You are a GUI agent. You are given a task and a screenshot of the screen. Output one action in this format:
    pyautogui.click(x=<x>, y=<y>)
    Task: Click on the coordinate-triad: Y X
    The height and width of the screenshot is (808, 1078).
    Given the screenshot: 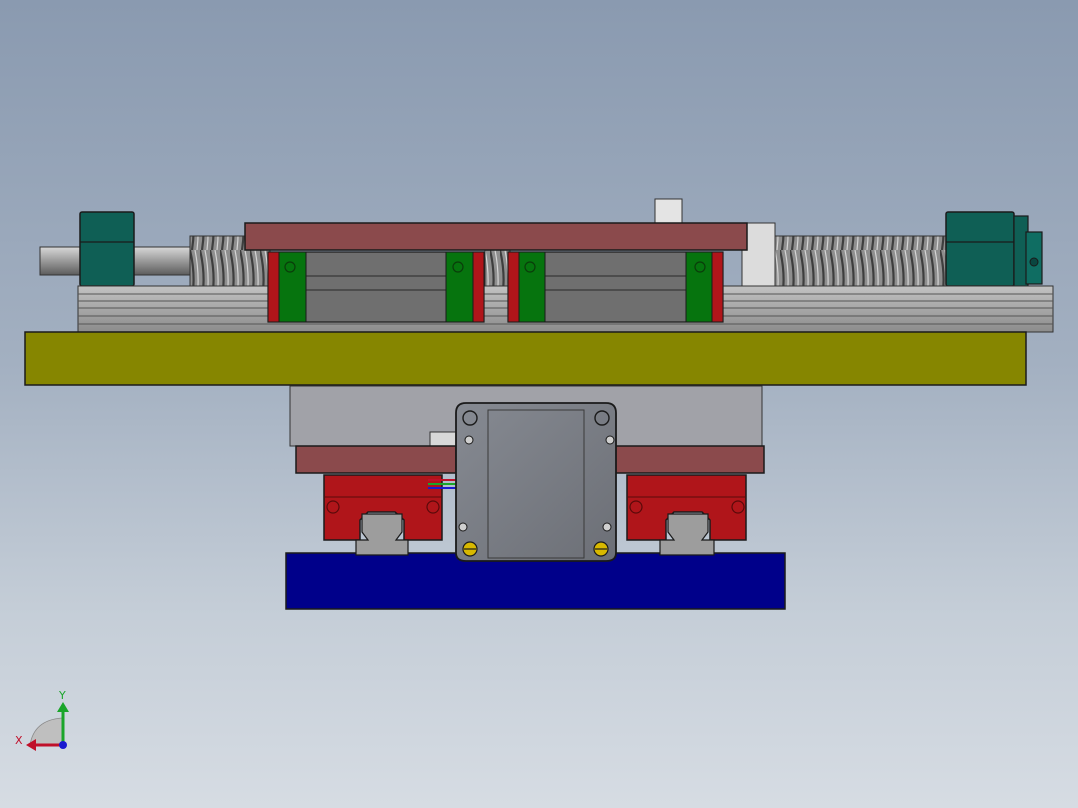 What is the action you would take?
    pyautogui.click(x=42, y=720)
    